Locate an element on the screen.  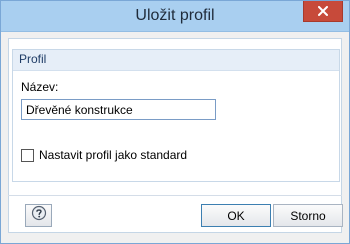
close-icon is located at coordinates (323, 11).